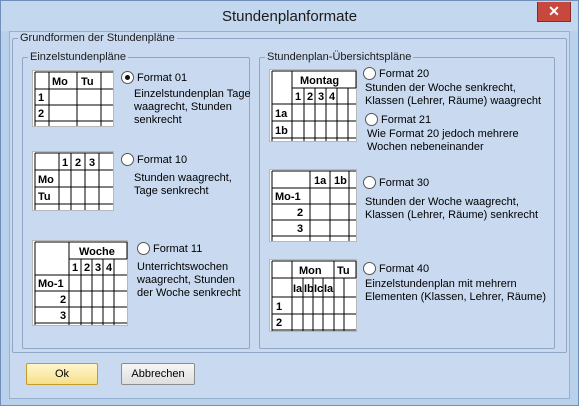 The width and height of the screenshot is (579, 406). What do you see at coordinates (441, 284) in the screenshot?
I see `format-40-desc-line1: Einzelstundenplan mit mehrern` at bounding box center [441, 284].